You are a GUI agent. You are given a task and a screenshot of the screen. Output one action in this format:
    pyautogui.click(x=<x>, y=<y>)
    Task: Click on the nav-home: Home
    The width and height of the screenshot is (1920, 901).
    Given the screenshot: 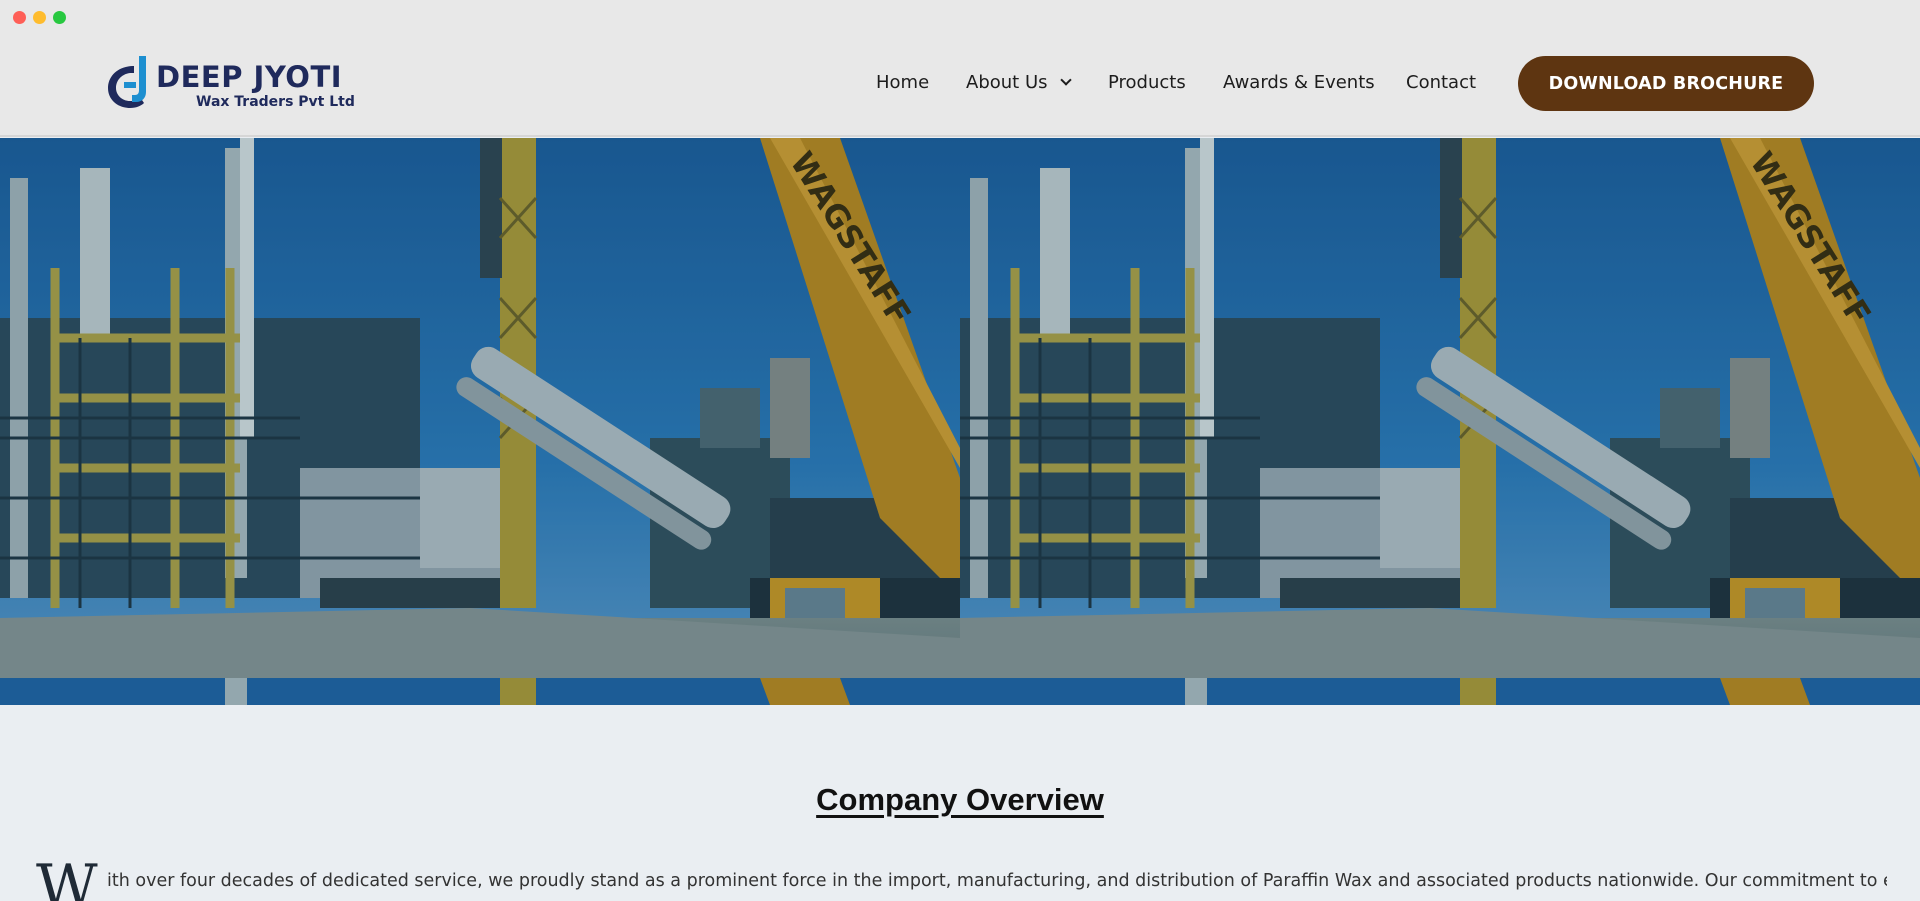 What is the action you would take?
    pyautogui.click(x=902, y=82)
    